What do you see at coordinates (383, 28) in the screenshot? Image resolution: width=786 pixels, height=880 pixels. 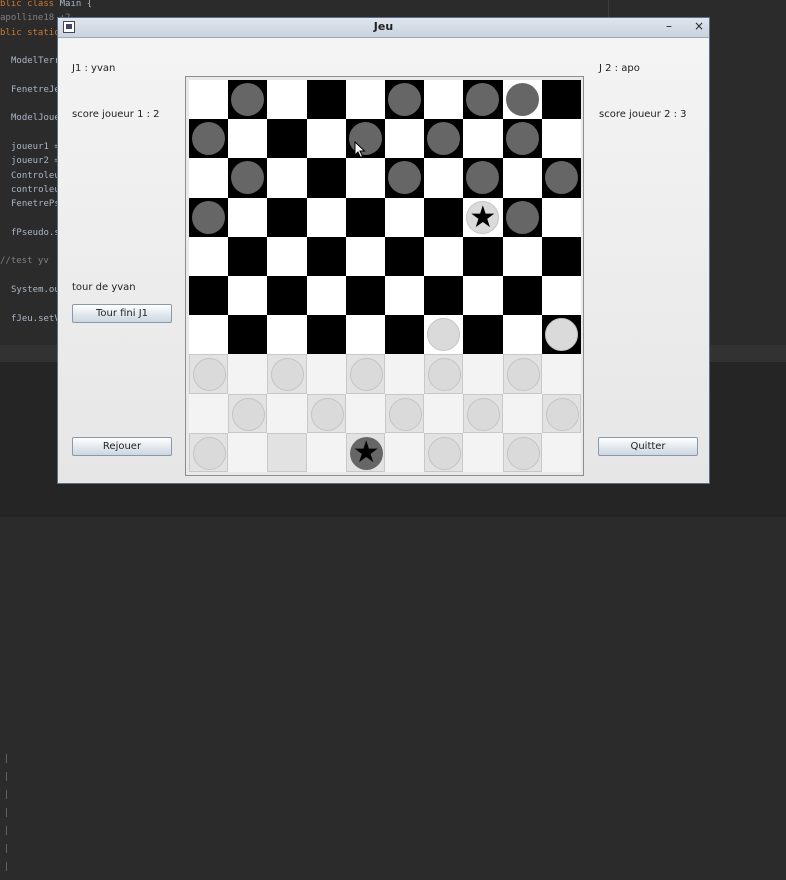 I see `window-titlebar: Jeu – ×` at bounding box center [383, 28].